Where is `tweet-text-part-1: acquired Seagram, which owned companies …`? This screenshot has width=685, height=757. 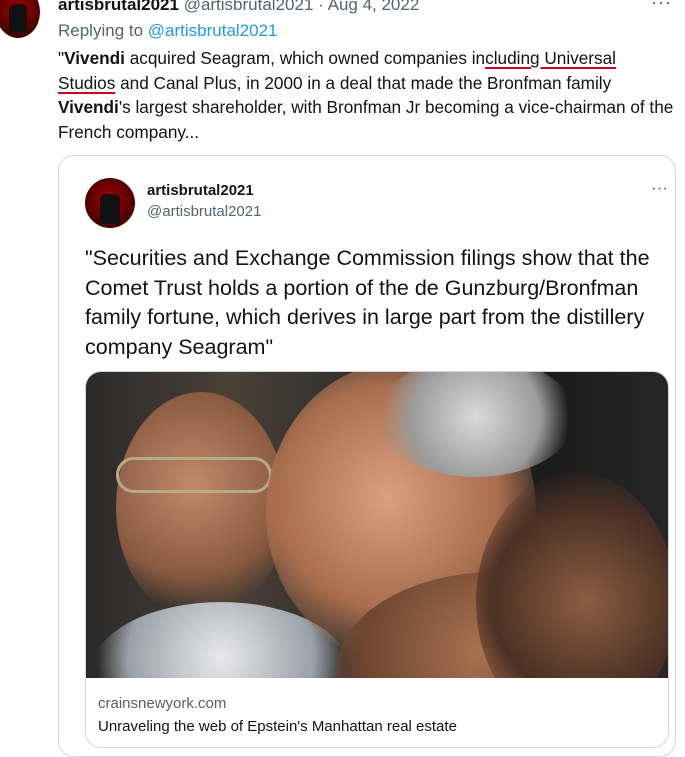 tweet-text-part-1: acquired Seagram, which owned companies … is located at coordinates (305, 58).